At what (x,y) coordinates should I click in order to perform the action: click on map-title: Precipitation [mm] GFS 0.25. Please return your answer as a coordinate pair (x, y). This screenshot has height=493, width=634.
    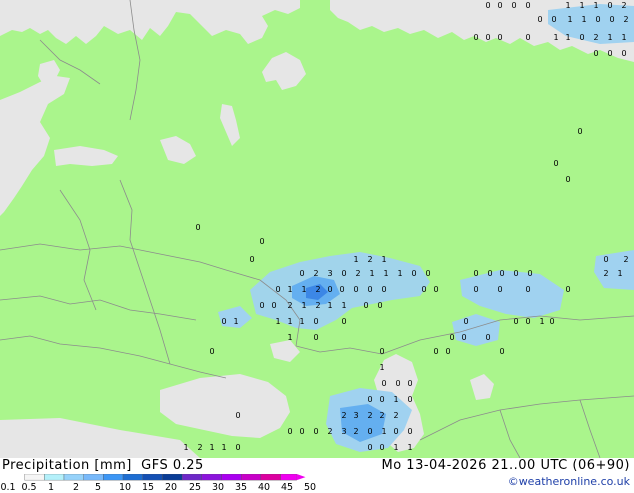
    Looking at the image, I should click on (103, 465).